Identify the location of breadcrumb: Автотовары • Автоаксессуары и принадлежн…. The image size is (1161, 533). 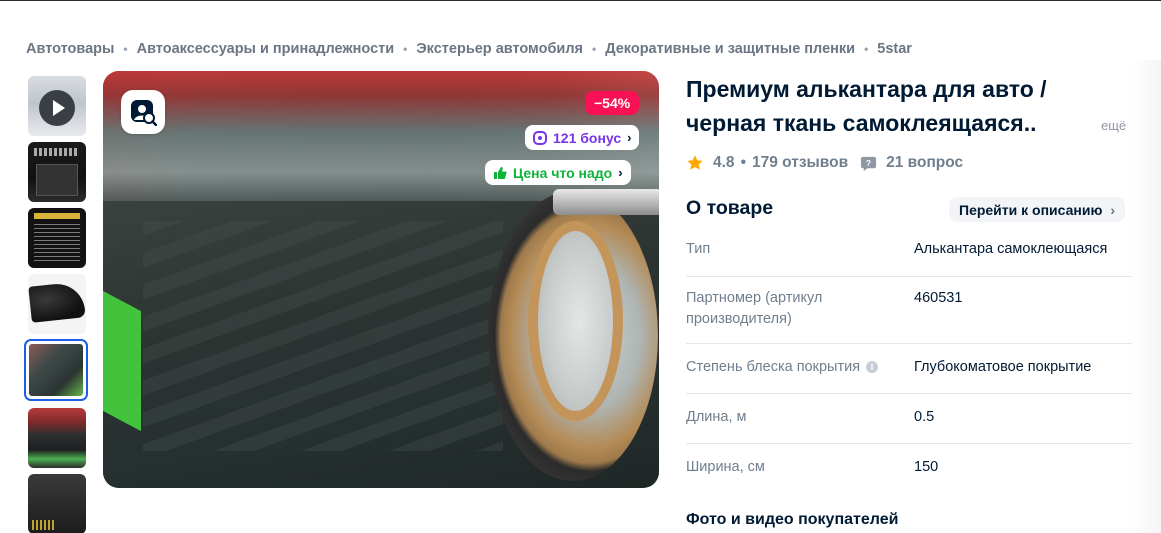
(469, 49).